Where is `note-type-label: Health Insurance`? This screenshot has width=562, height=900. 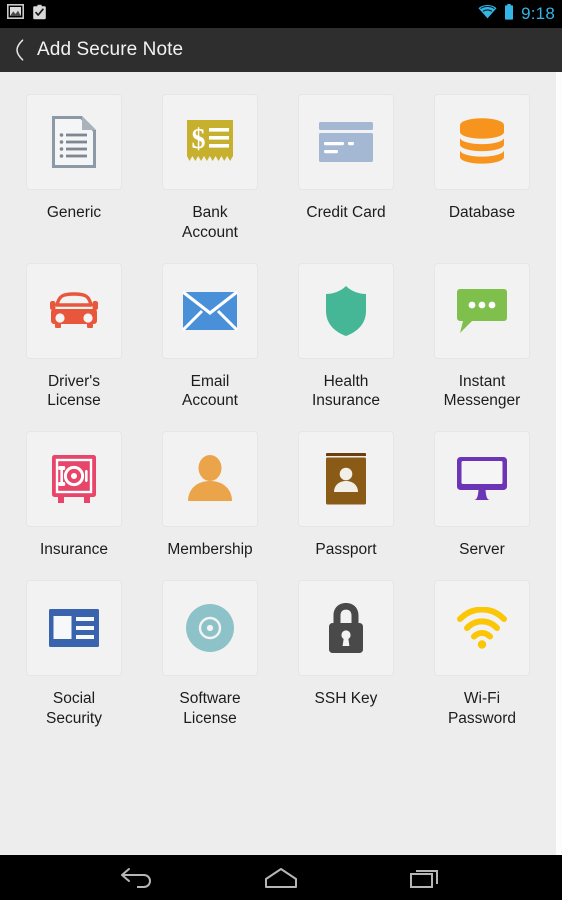
note-type-label: Health Insurance is located at coordinates (346, 391).